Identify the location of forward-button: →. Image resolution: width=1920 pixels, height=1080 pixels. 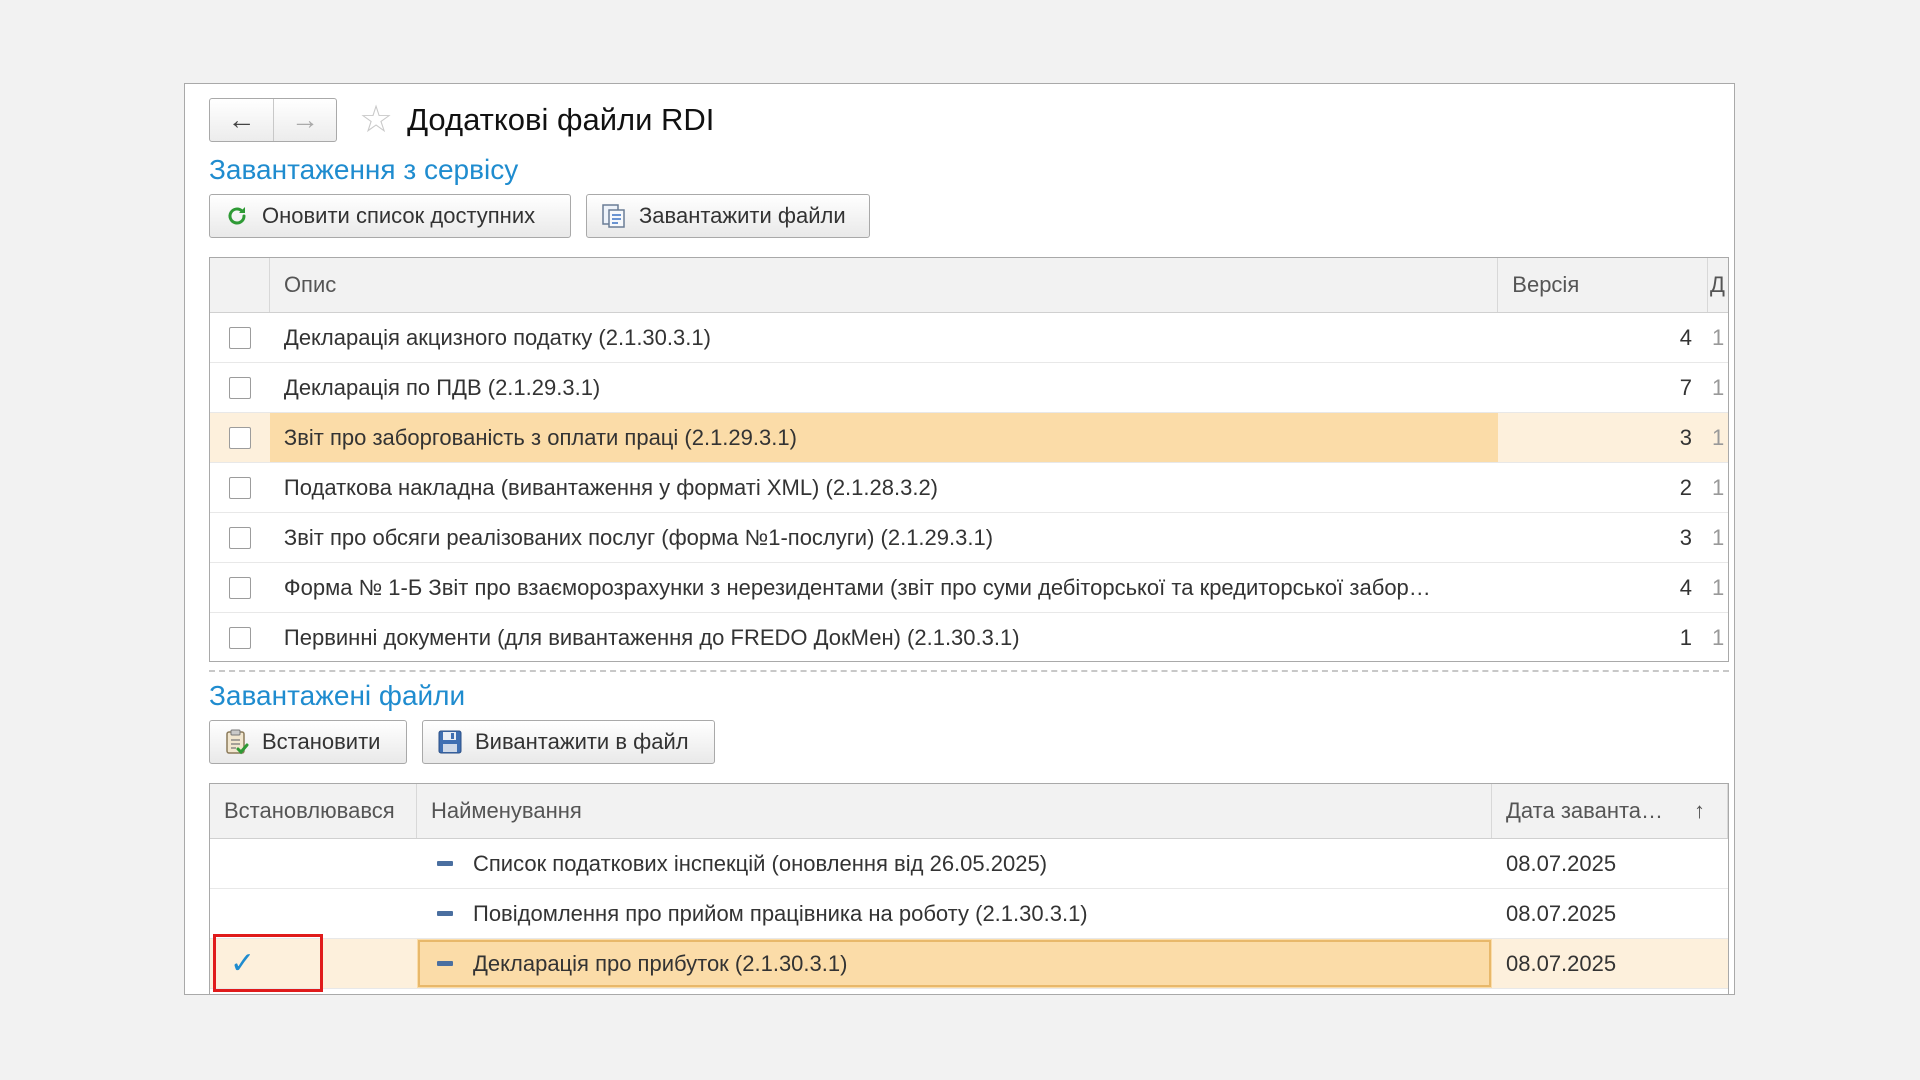
(304, 120).